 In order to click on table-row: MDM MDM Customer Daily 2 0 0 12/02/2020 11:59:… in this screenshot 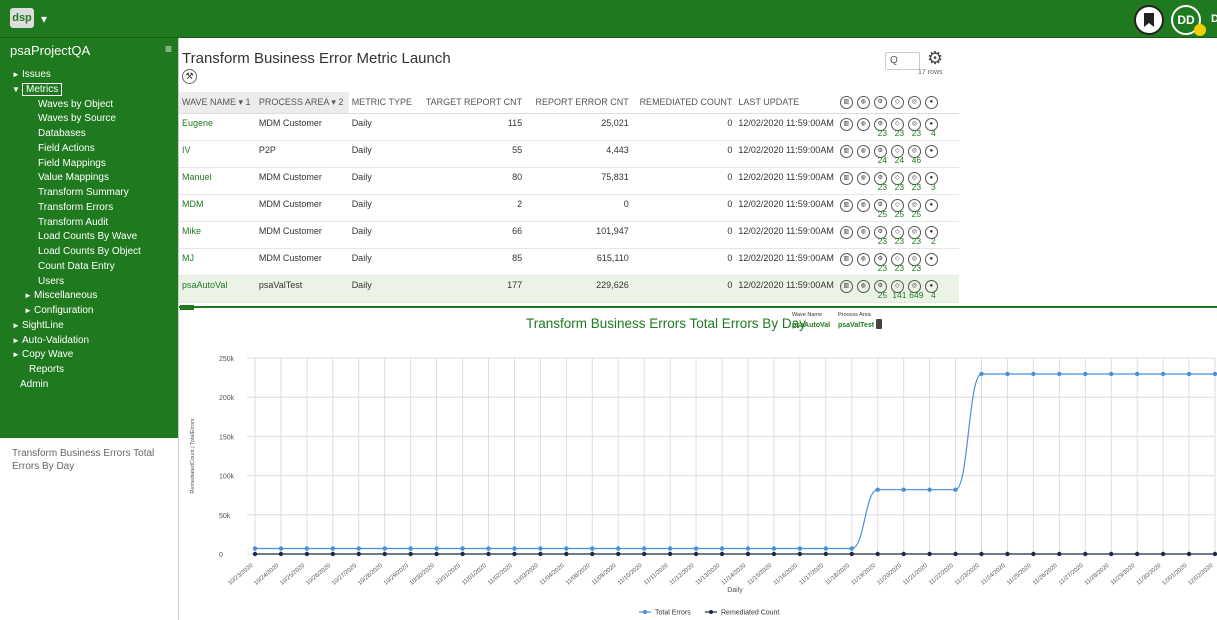, I will do `click(569, 208)`.